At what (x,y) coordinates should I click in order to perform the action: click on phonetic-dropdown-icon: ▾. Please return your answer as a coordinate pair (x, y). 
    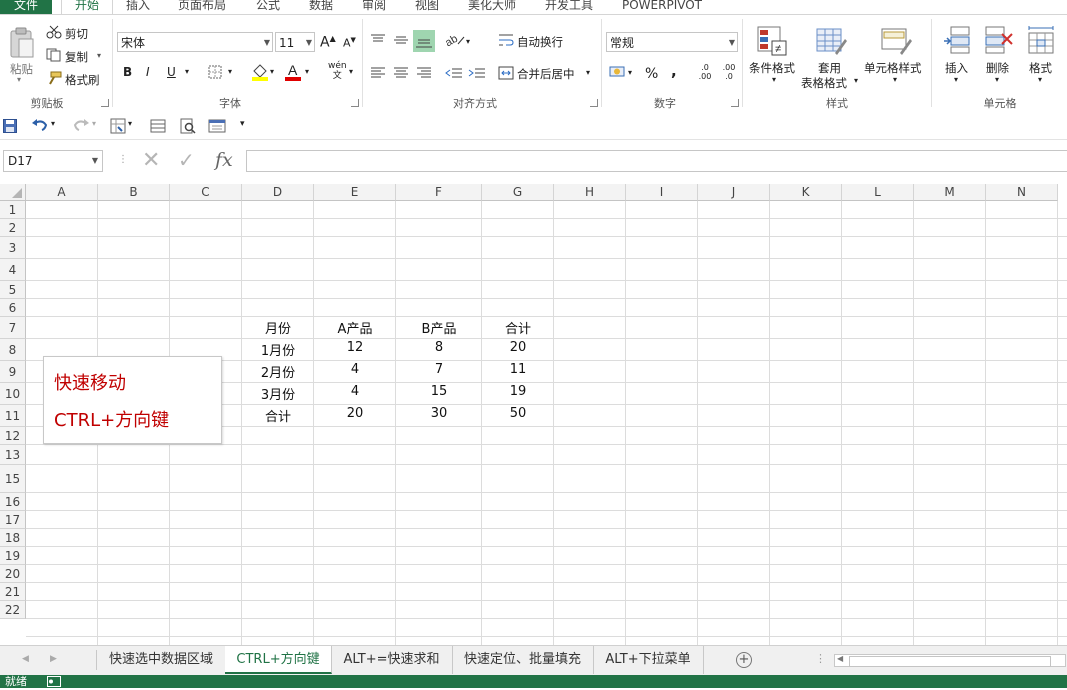
    Looking at the image, I should click on (351, 71).